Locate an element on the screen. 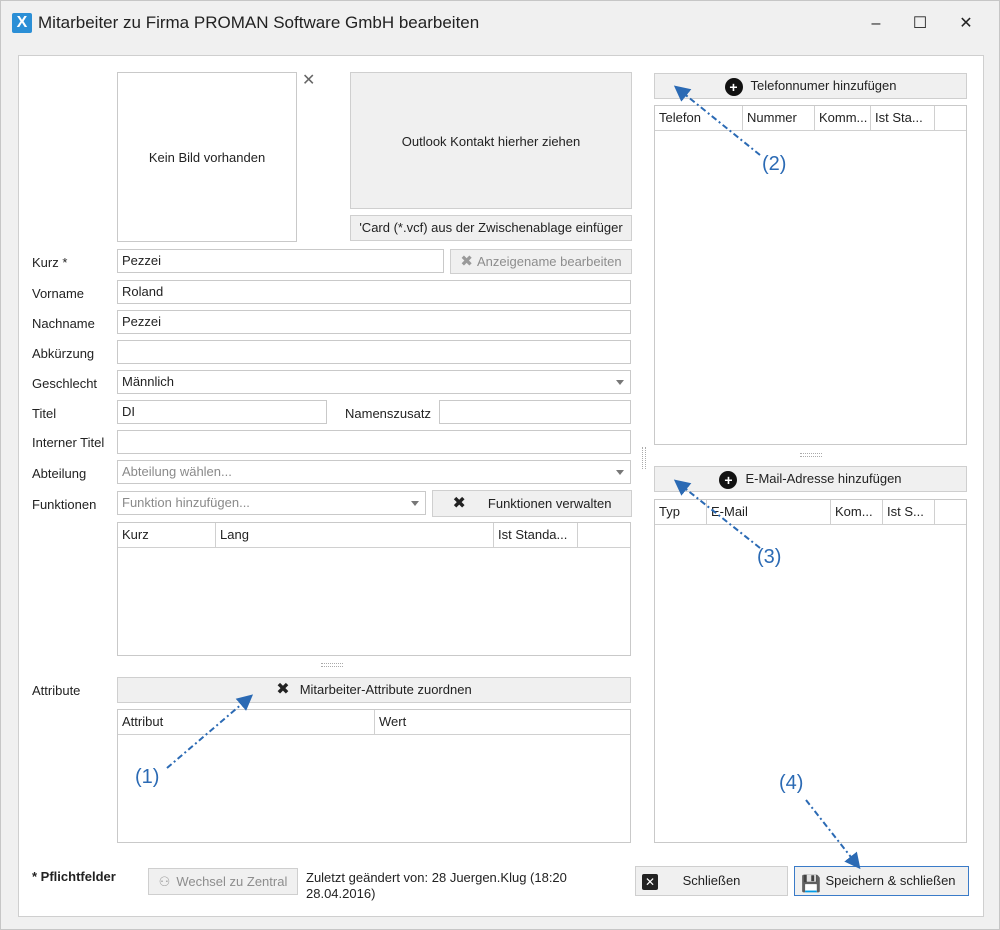 The height and width of the screenshot is (930, 1000). annotation-label-3: (3) is located at coordinates (769, 557).